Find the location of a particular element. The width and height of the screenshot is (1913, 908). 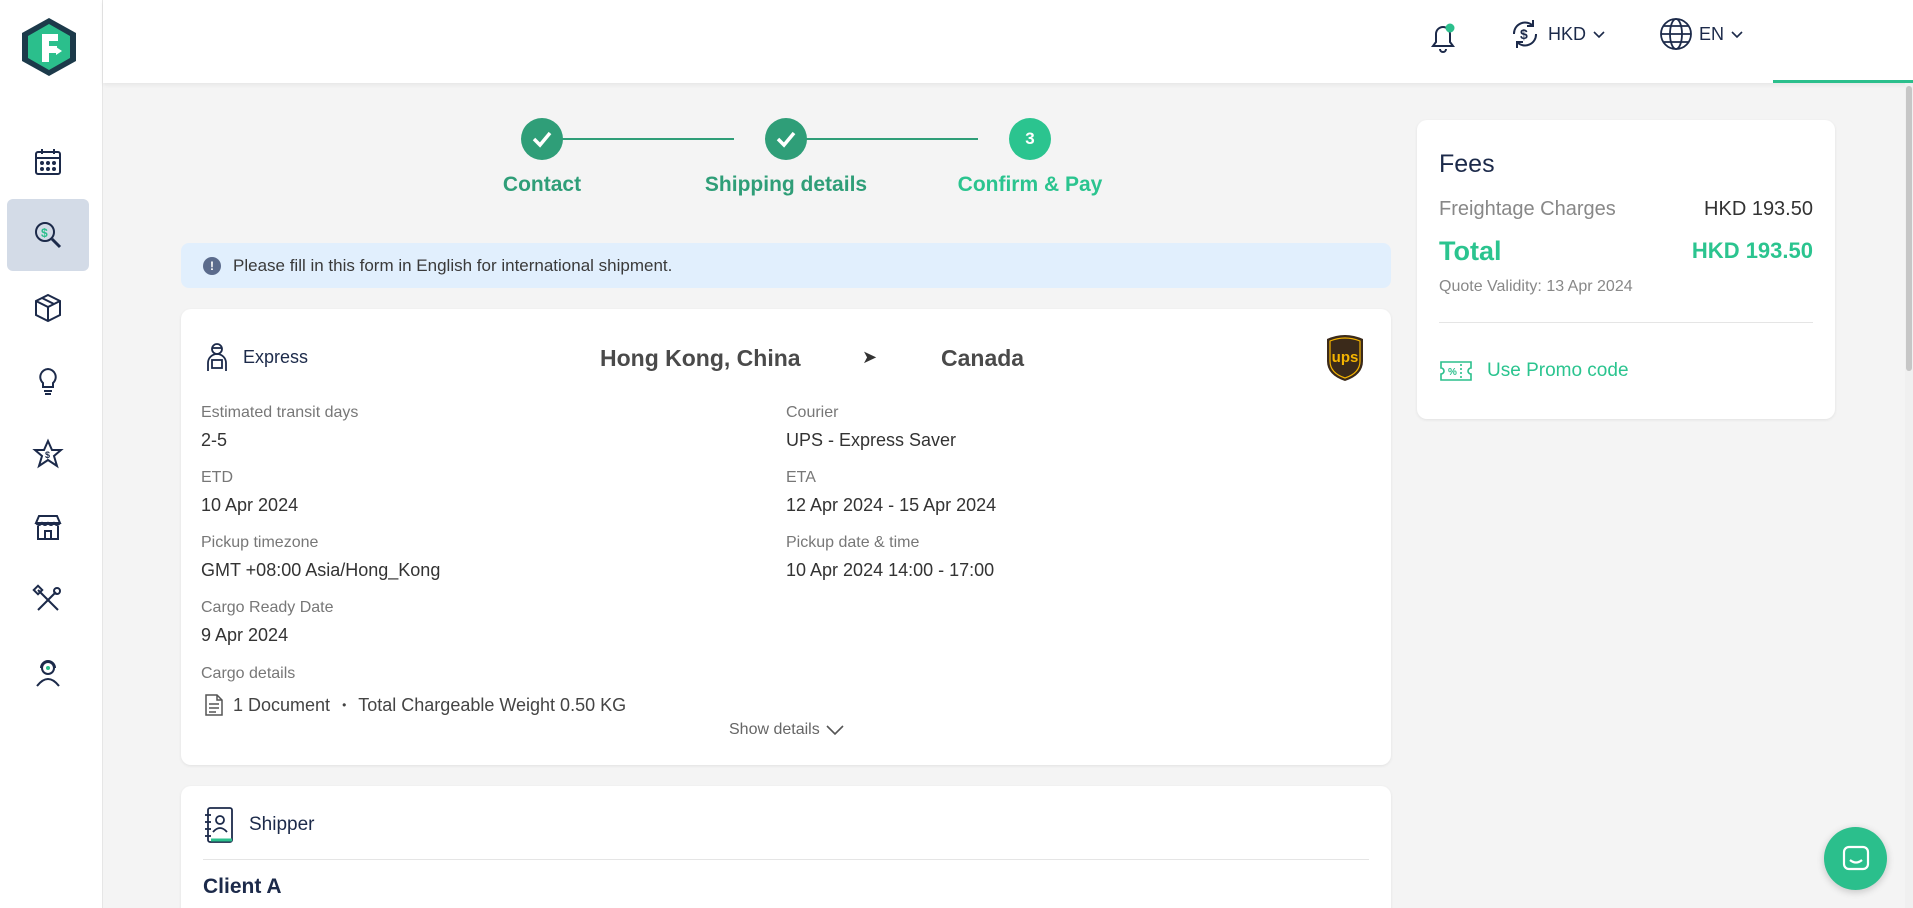

search-dollar-icon: $ is located at coordinates (48, 235).